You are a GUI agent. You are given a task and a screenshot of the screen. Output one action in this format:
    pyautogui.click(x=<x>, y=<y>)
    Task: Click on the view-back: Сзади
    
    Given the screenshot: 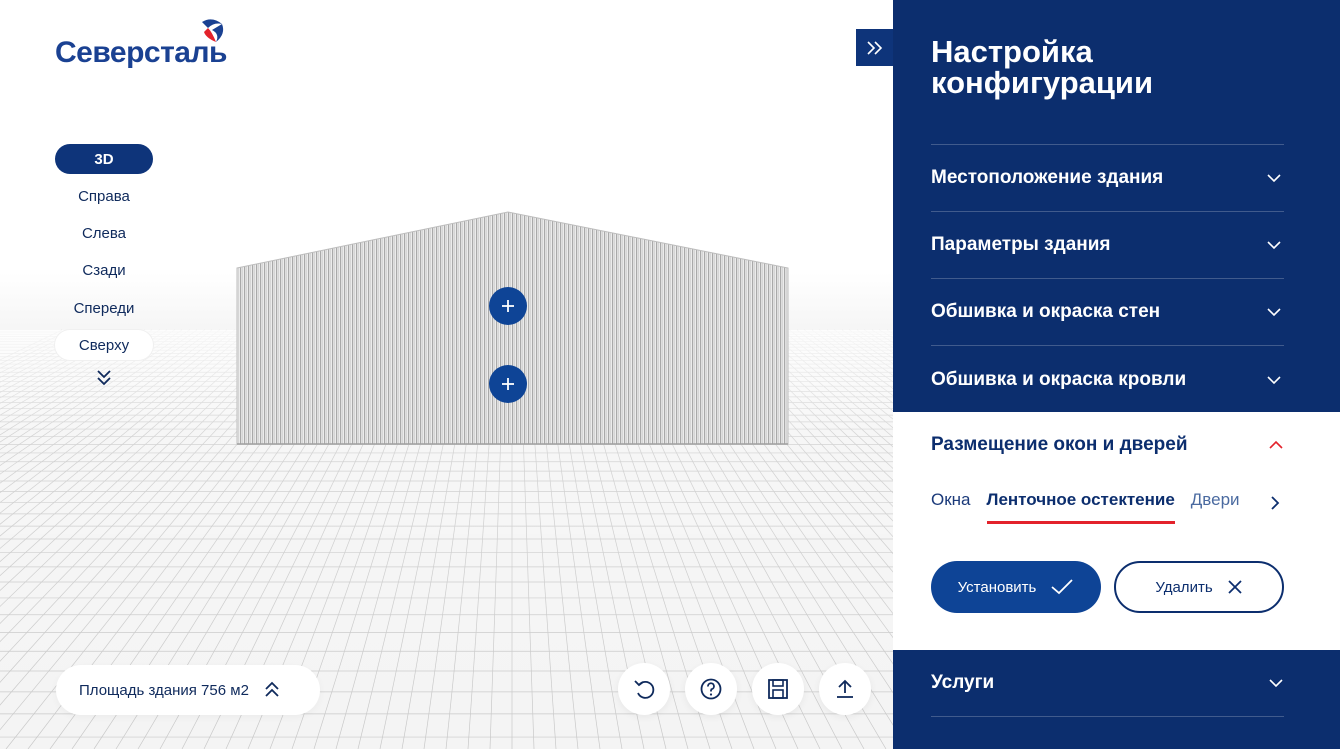 What is the action you would take?
    pyautogui.click(x=104, y=271)
    